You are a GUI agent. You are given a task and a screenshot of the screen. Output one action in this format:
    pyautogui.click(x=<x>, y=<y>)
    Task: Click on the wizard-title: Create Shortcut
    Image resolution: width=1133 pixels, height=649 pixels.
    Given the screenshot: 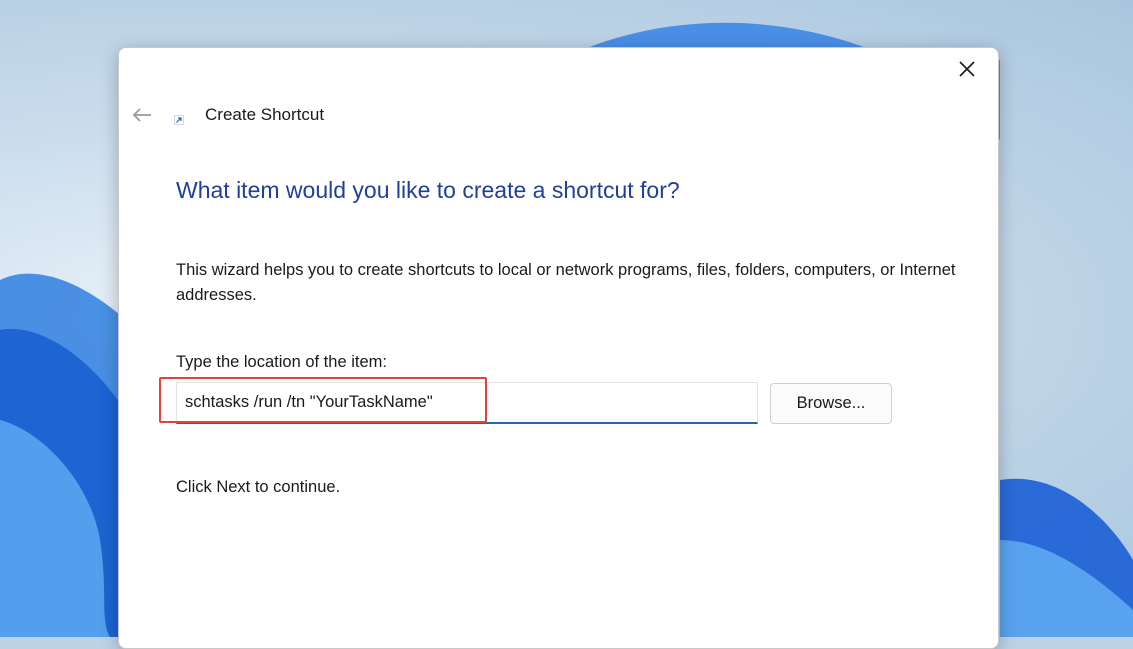 What is the action you would take?
    pyautogui.click(x=265, y=114)
    